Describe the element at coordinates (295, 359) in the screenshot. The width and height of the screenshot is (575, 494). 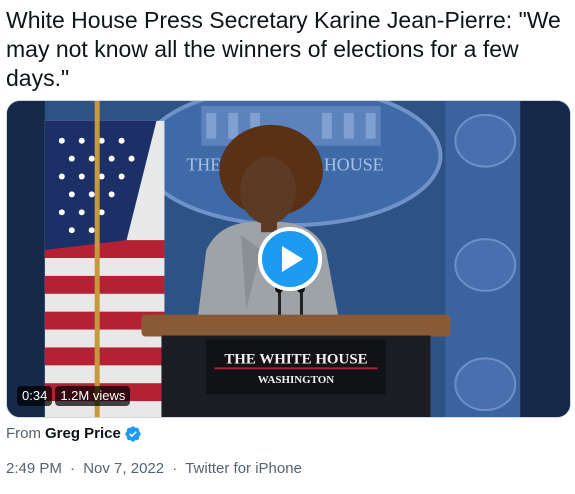
I see `podium-title: THE WHITE HOUSE` at that location.